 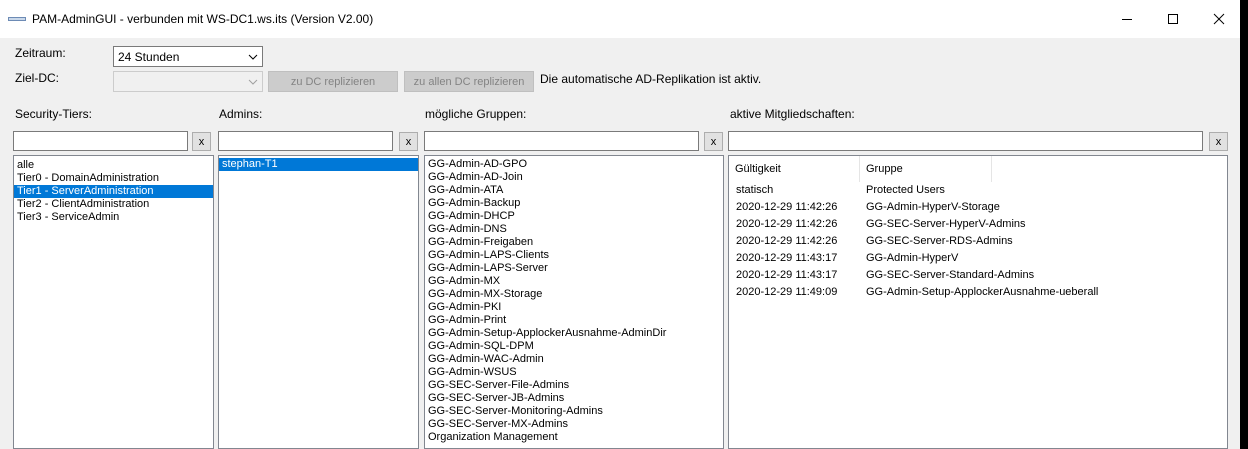 What do you see at coordinates (713, 141) in the screenshot?
I see `groups-filter-clear-button: x` at bounding box center [713, 141].